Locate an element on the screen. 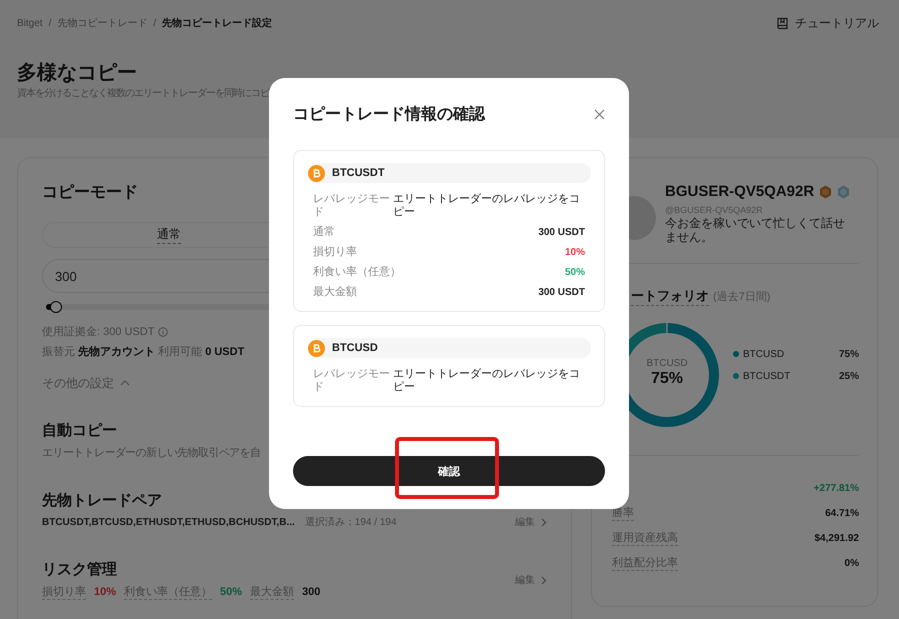 The width and height of the screenshot is (899, 619). row-label: 最大金額 is located at coordinates (335, 292).